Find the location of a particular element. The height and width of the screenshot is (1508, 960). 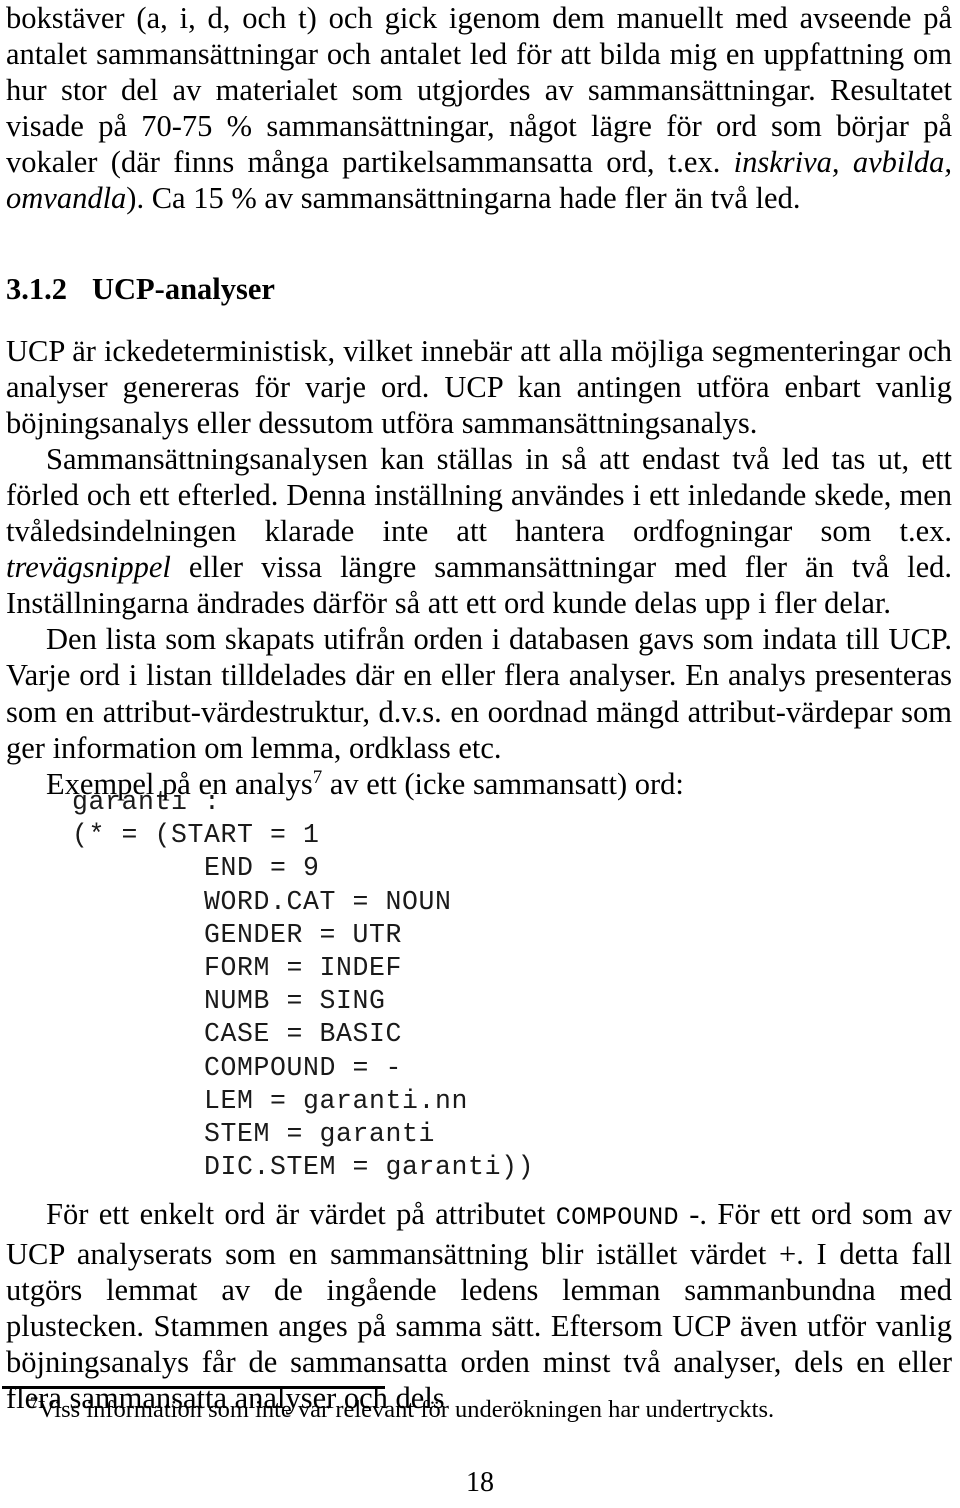

section-title: UCP-analyser is located at coordinates (183, 288).